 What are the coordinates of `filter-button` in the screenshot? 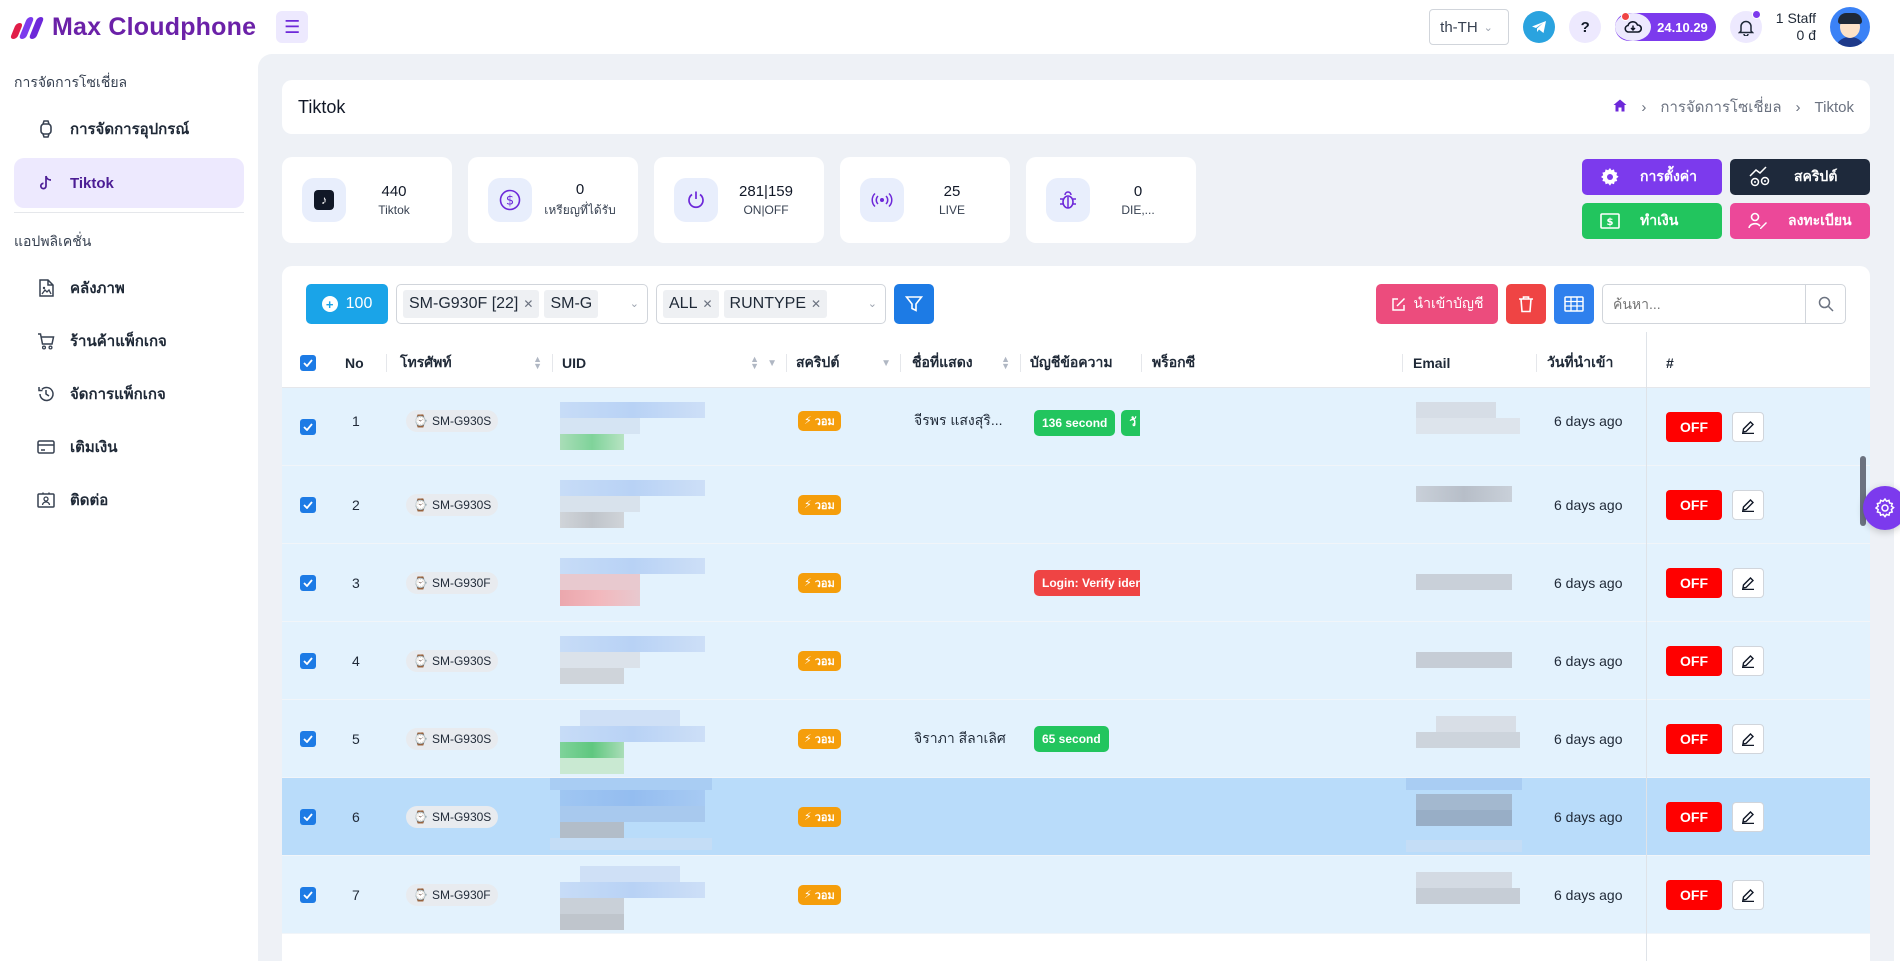 It's located at (914, 304).